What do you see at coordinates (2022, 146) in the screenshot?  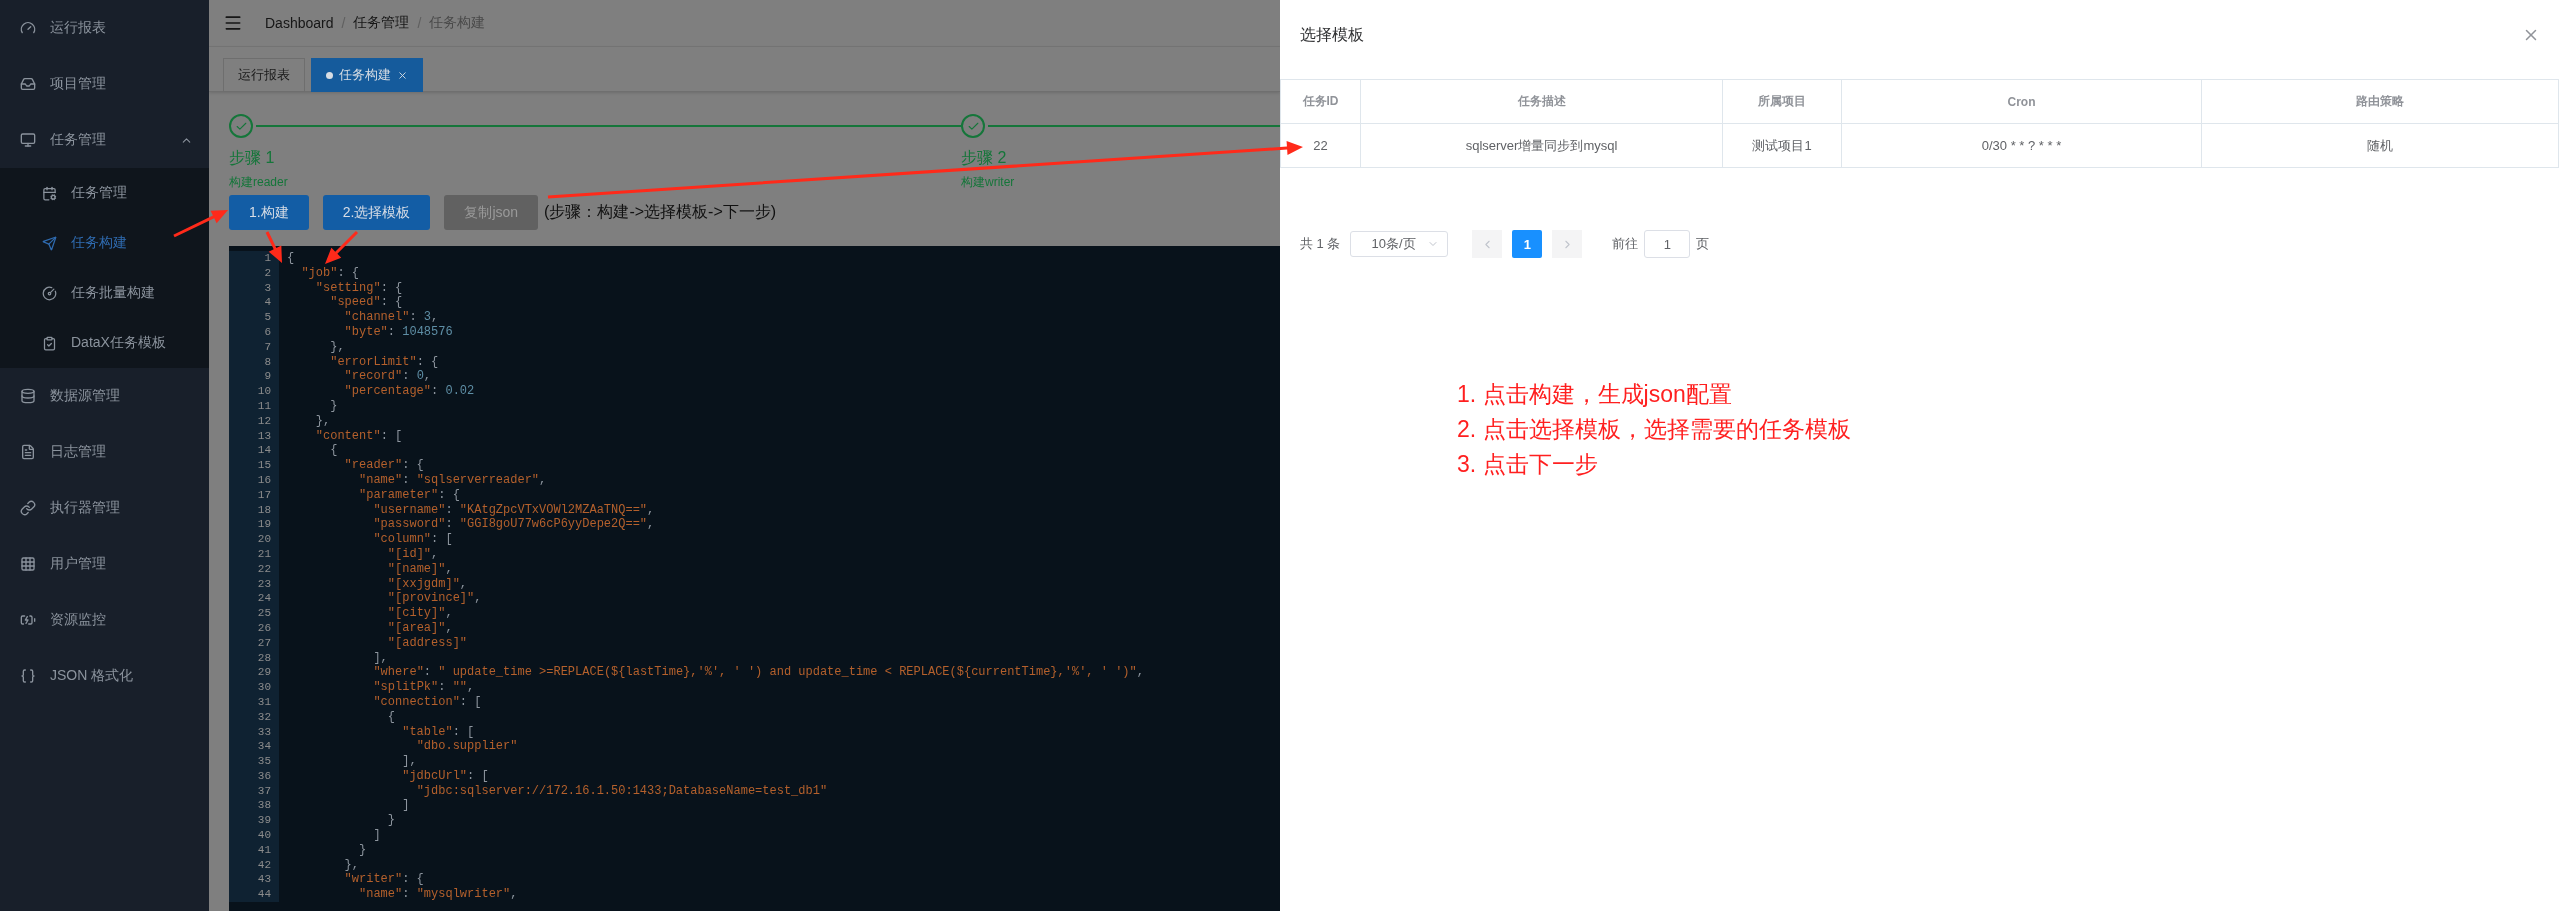 I see `table-cell: 0/30 * * ? * * *` at bounding box center [2022, 146].